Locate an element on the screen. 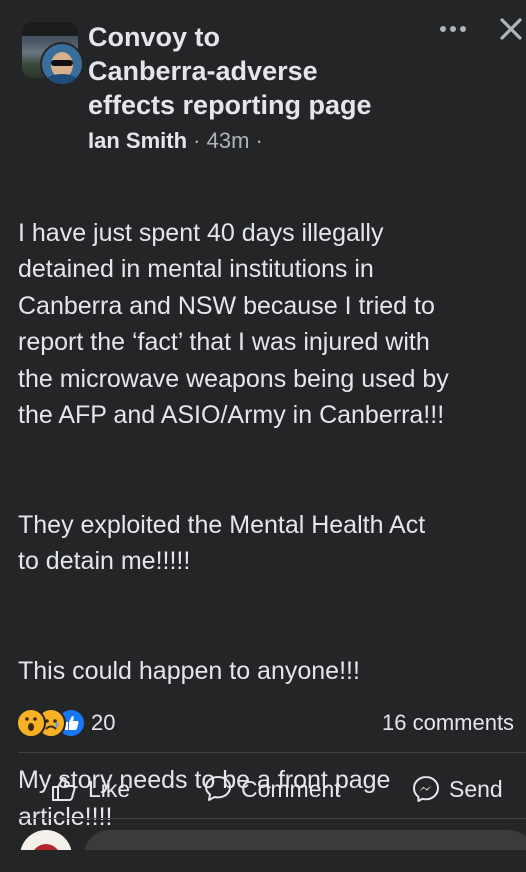 The width and height of the screenshot is (526, 872). group-title-line: Canberra-adverse is located at coordinates (203, 71).